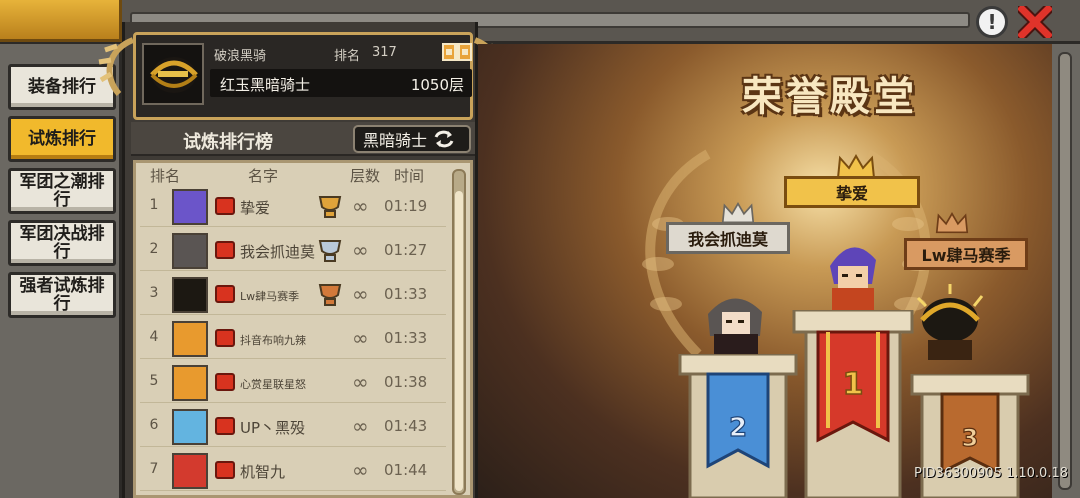  I want to click on row-time: 01:44, so click(406, 470).